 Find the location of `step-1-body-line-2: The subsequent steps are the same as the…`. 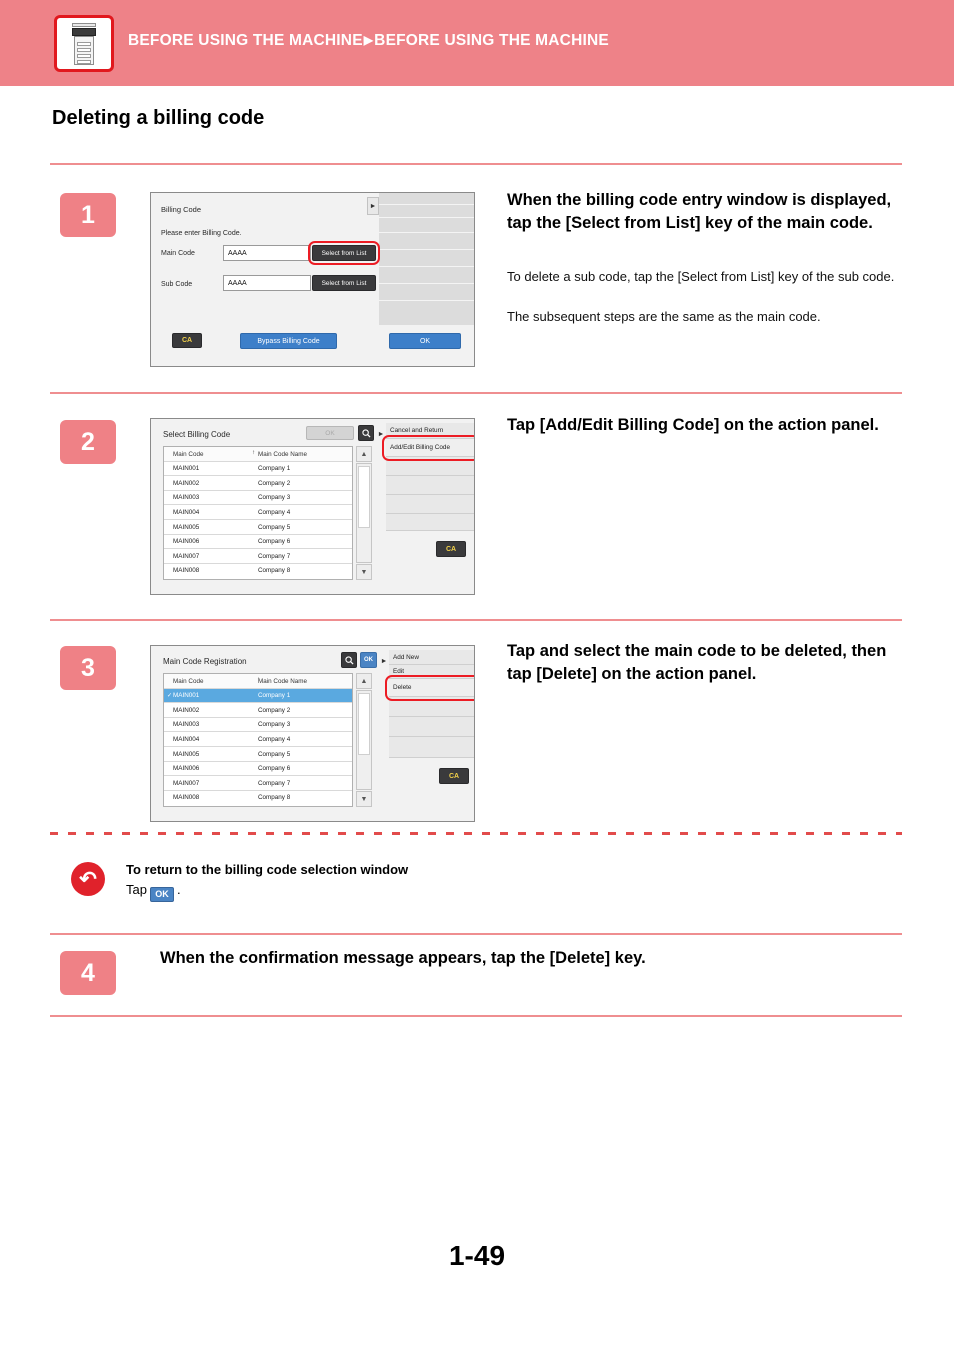

step-1-body-line-2: The subsequent steps are the same as the… is located at coordinates (664, 316).